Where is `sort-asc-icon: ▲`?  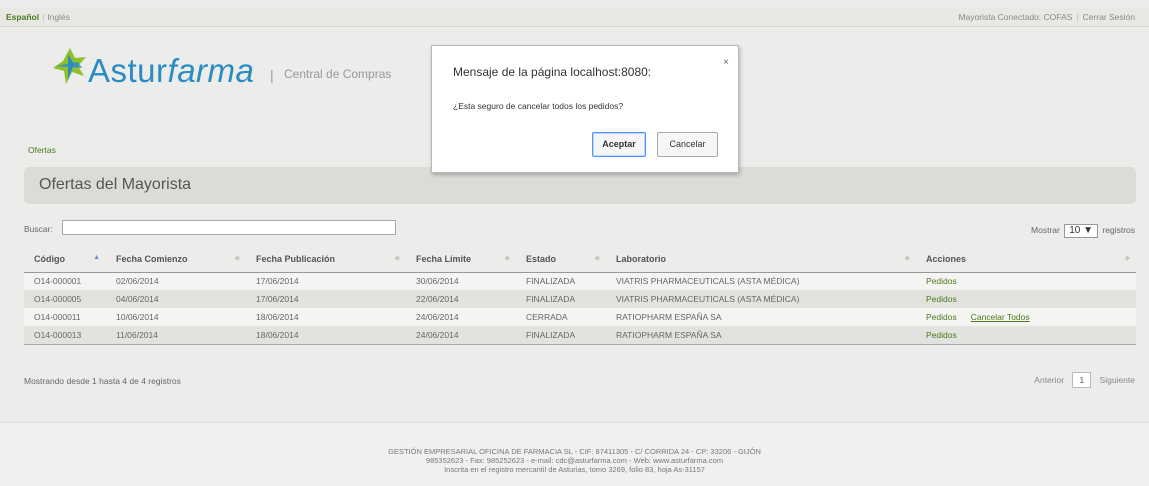
sort-asc-icon: ▲ is located at coordinates (96, 257).